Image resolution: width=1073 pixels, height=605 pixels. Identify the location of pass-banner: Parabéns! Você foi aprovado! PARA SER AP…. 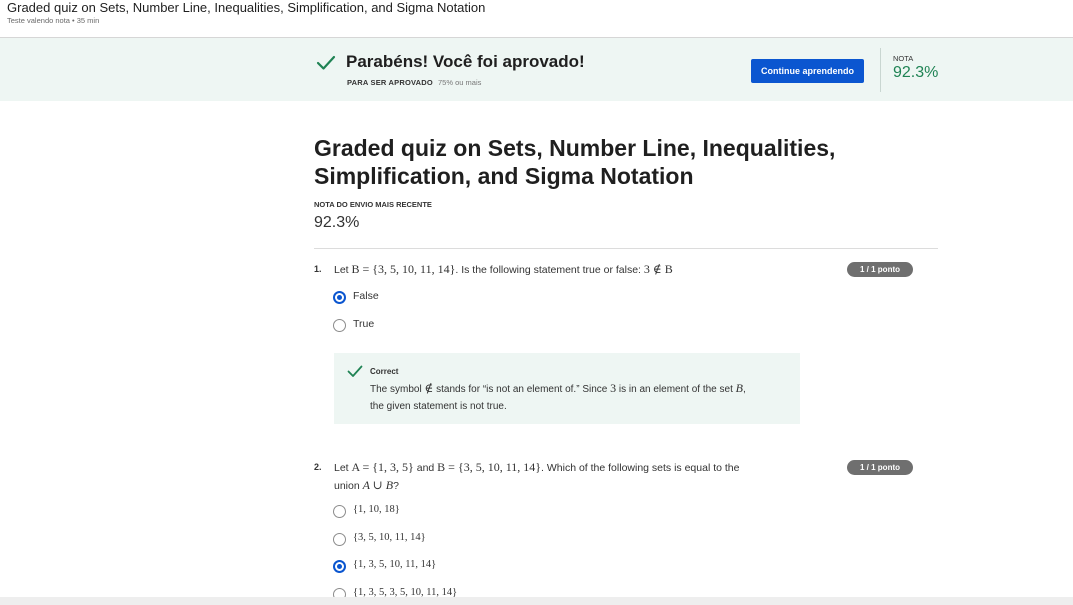
(536, 69).